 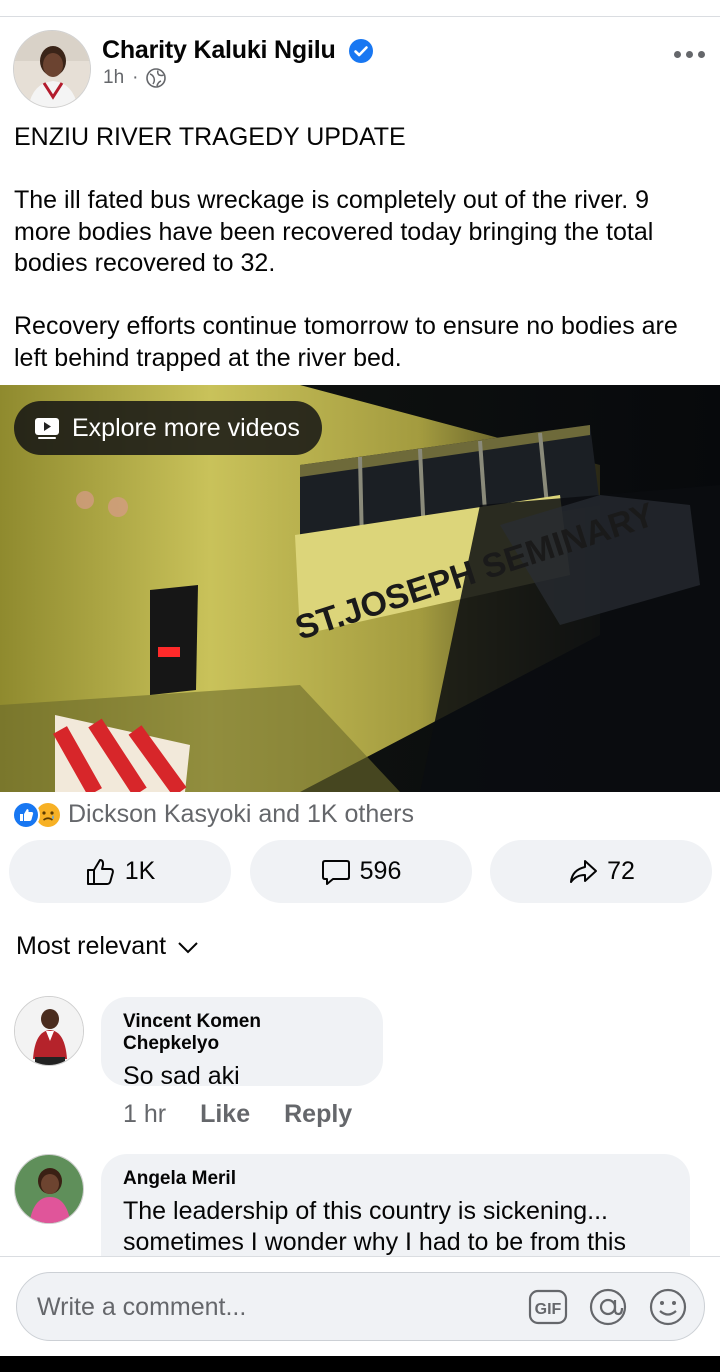 What do you see at coordinates (210, 137) in the screenshot?
I see `post-paragraph: ENZIU RIVER TRAGEDY UPDATE` at bounding box center [210, 137].